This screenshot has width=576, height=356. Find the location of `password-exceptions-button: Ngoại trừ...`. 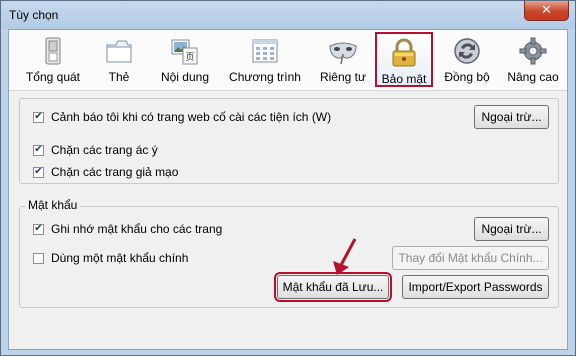

password-exceptions-button: Ngoại trừ... is located at coordinates (511, 229).